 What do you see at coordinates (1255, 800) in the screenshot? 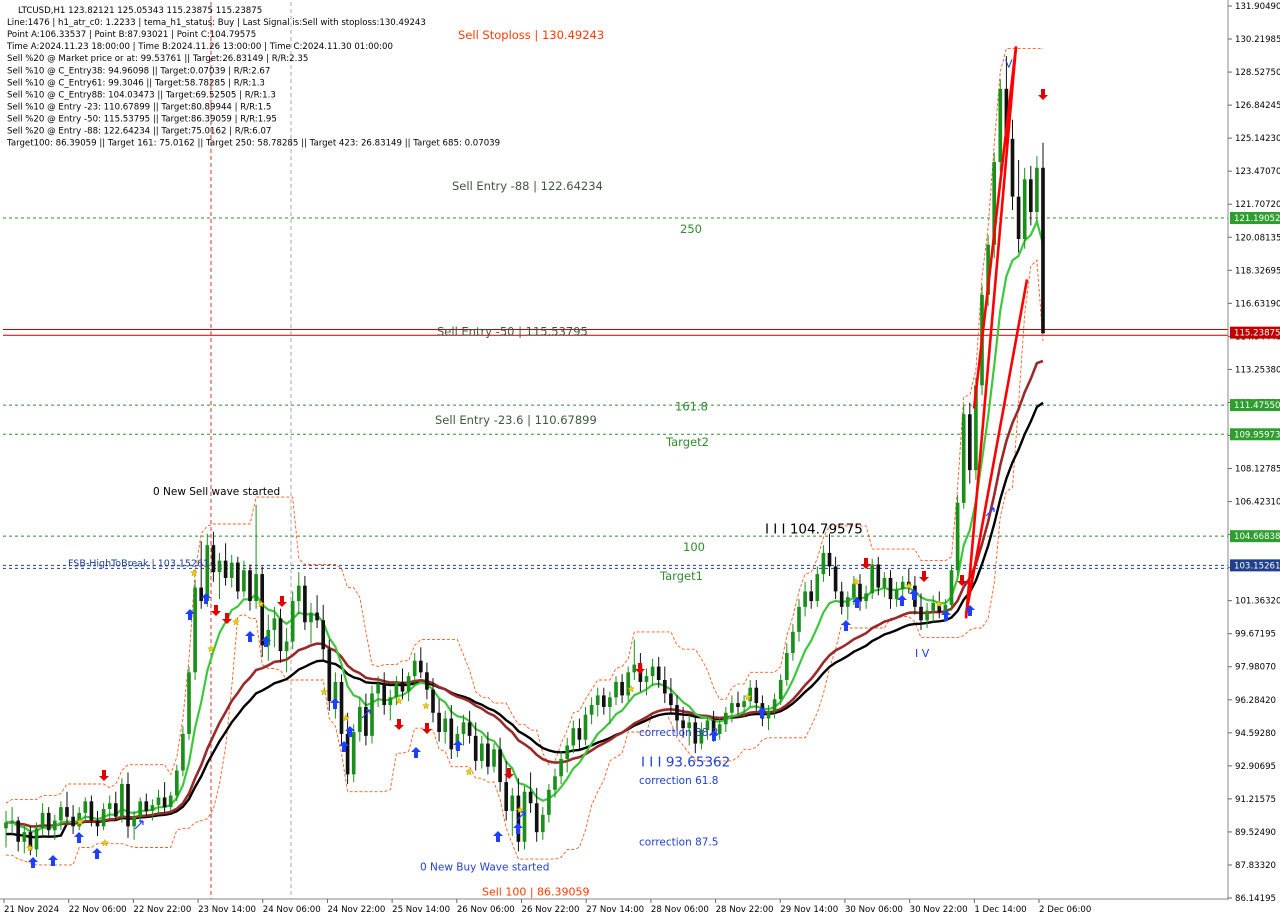
I see `y-tick-label: 91.21575` at bounding box center [1255, 800].